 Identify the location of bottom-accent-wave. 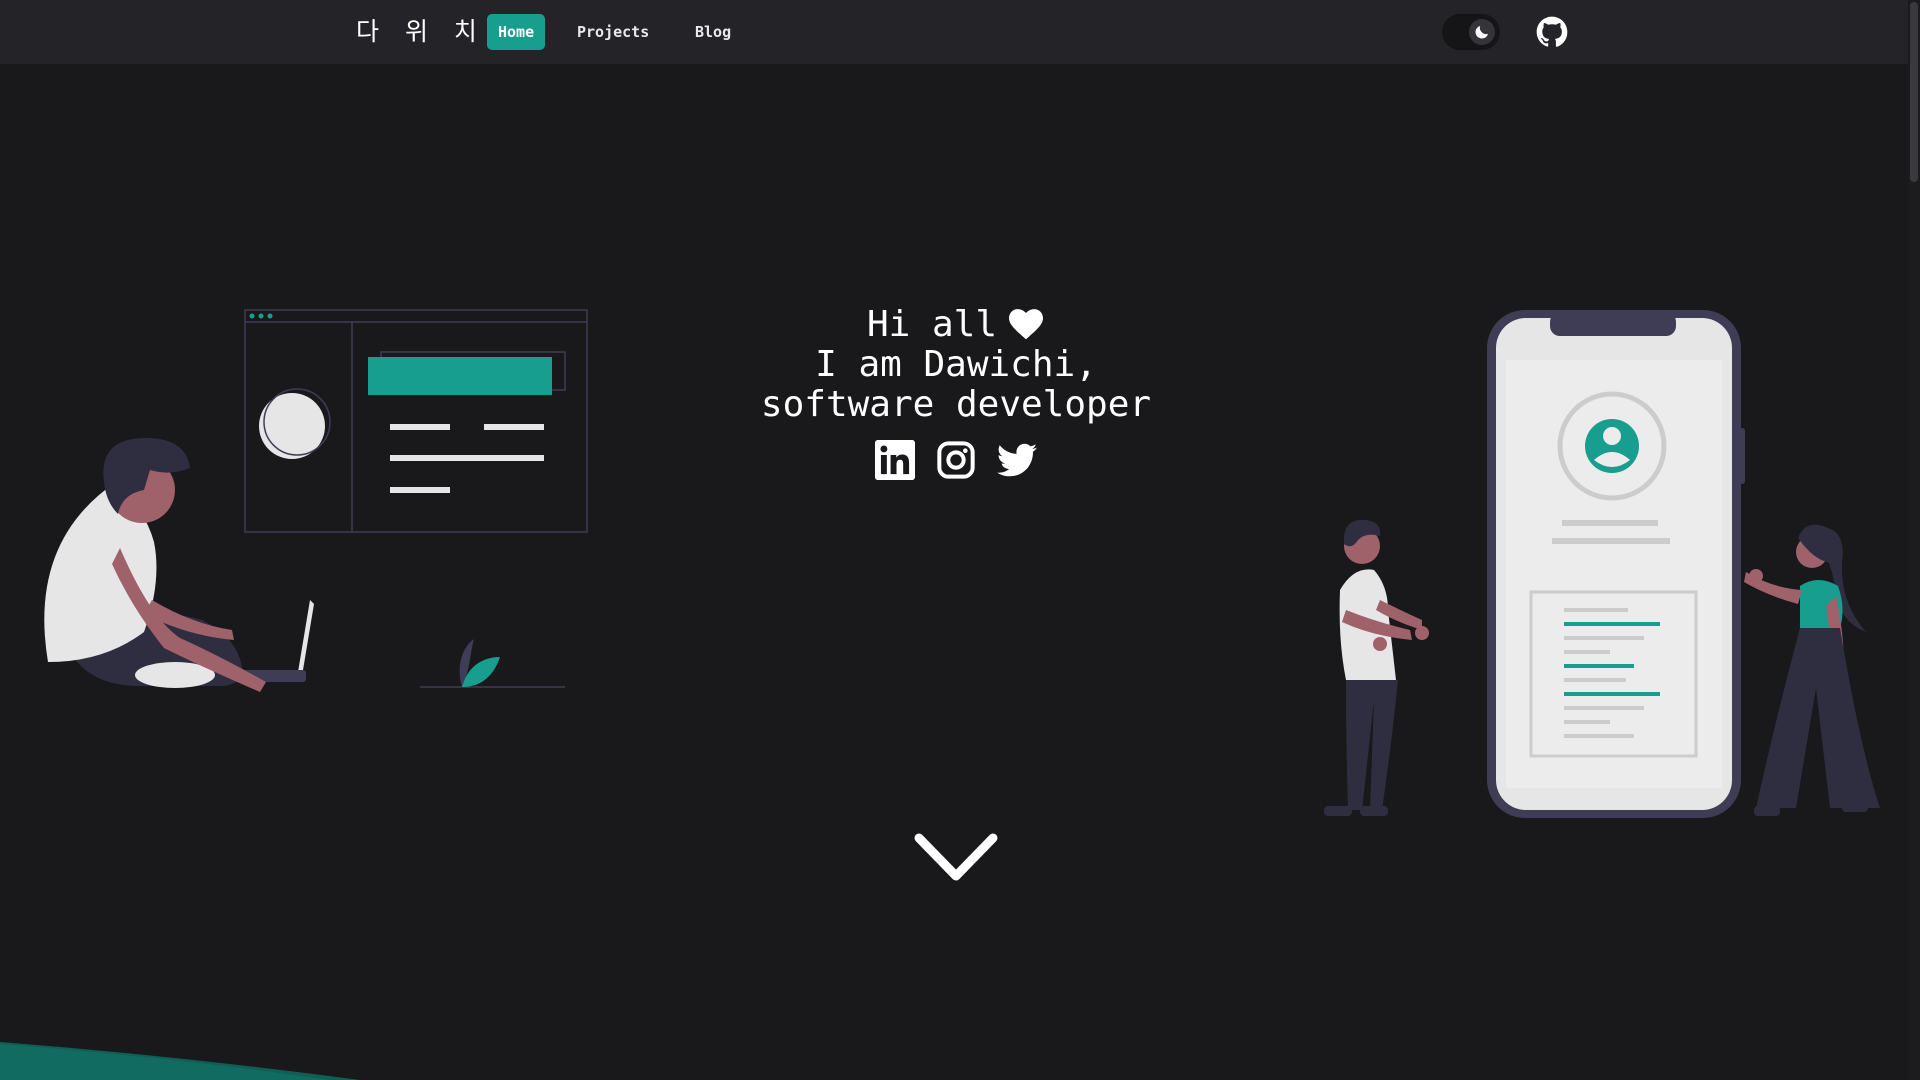
(180, 1061).